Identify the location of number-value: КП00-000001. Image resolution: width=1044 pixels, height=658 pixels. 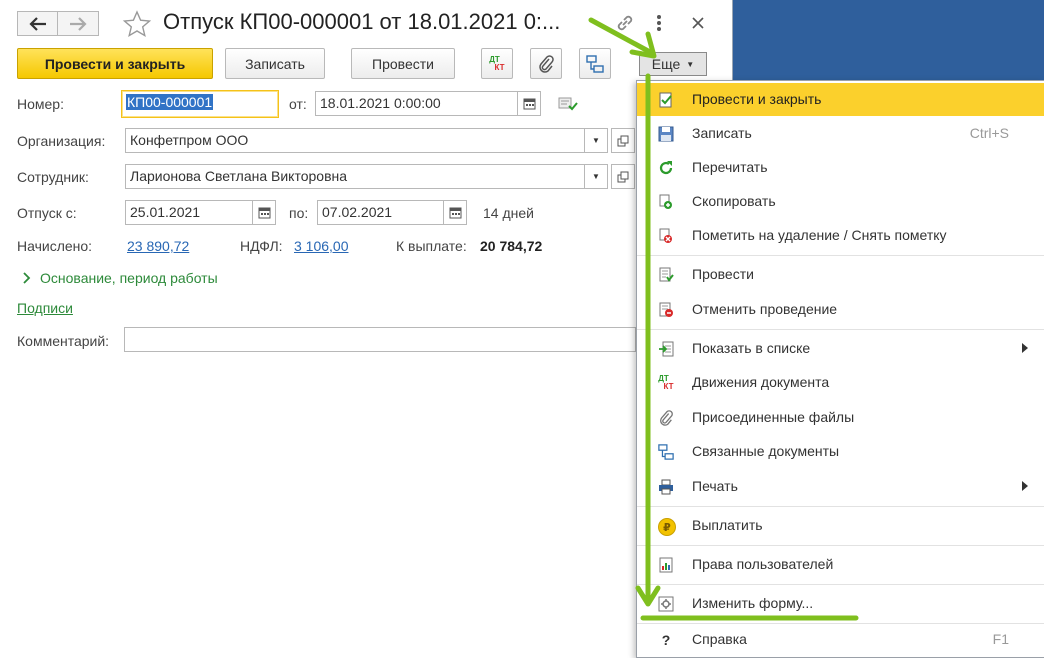
(170, 102).